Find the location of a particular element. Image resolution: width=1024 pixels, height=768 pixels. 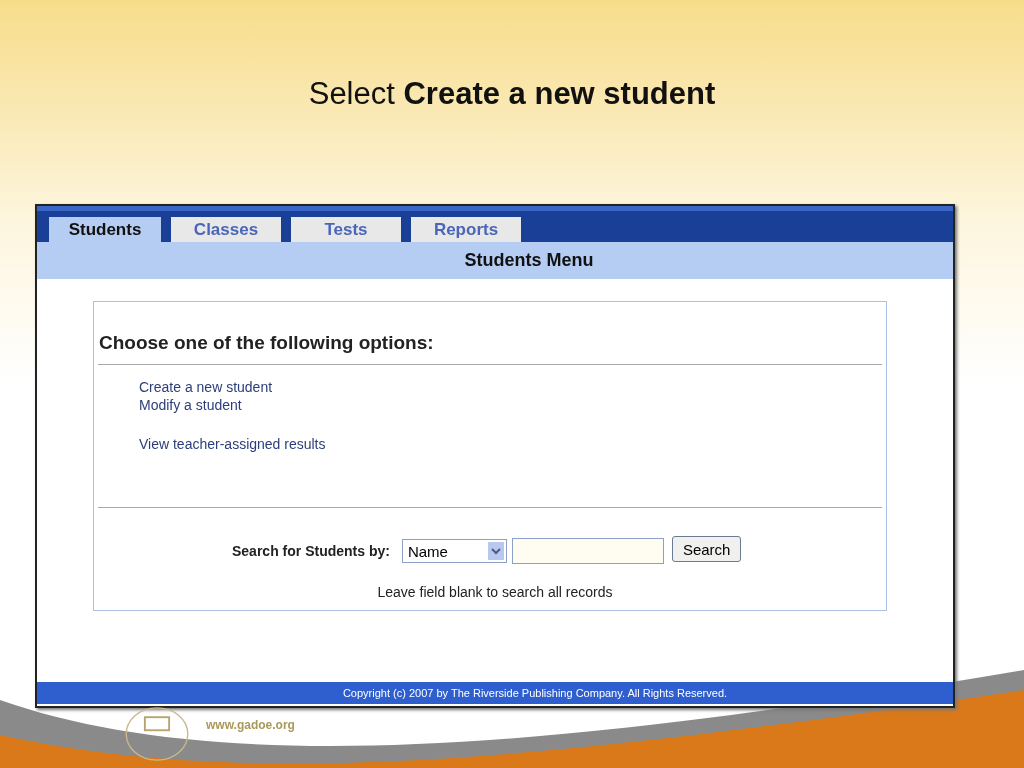

caret-icon is located at coordinates (495, 551).